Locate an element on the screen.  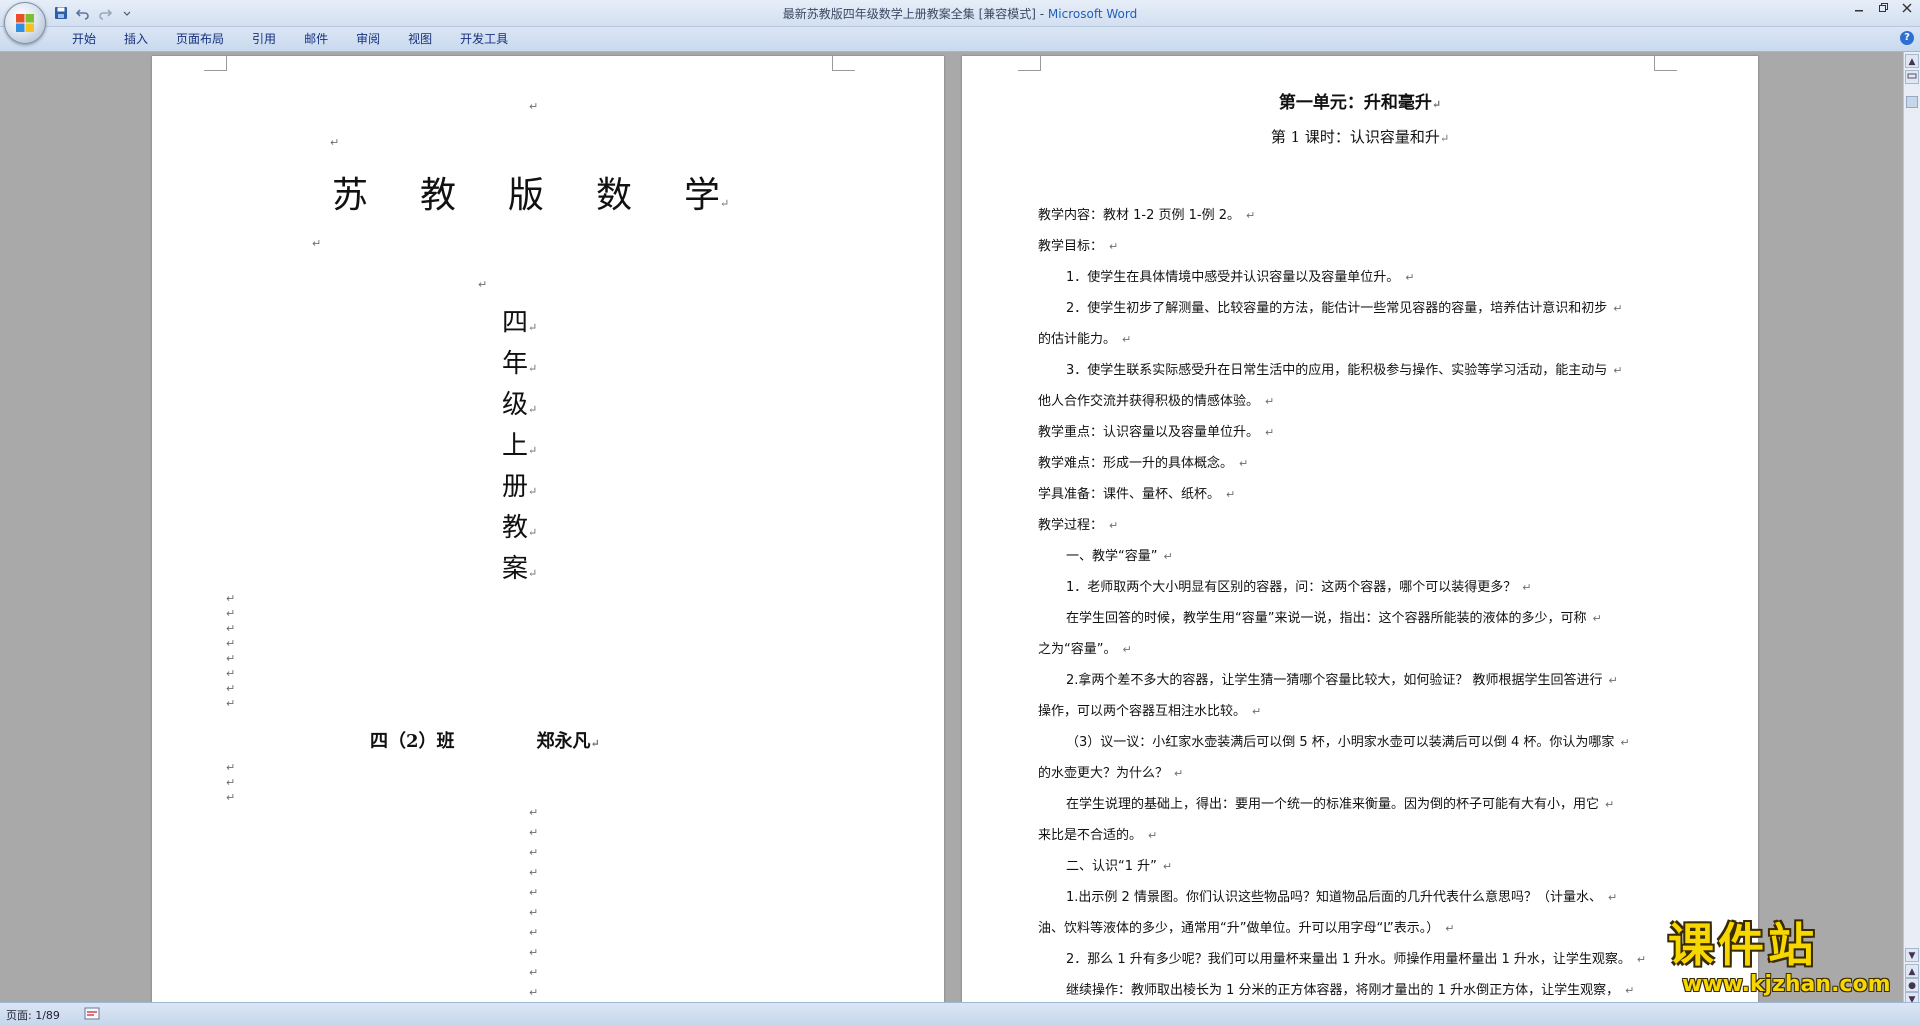
text-line: 教学内容：教材 1-2 页例 1-例 2。 ↵ is located at coordinates (1343, 215).